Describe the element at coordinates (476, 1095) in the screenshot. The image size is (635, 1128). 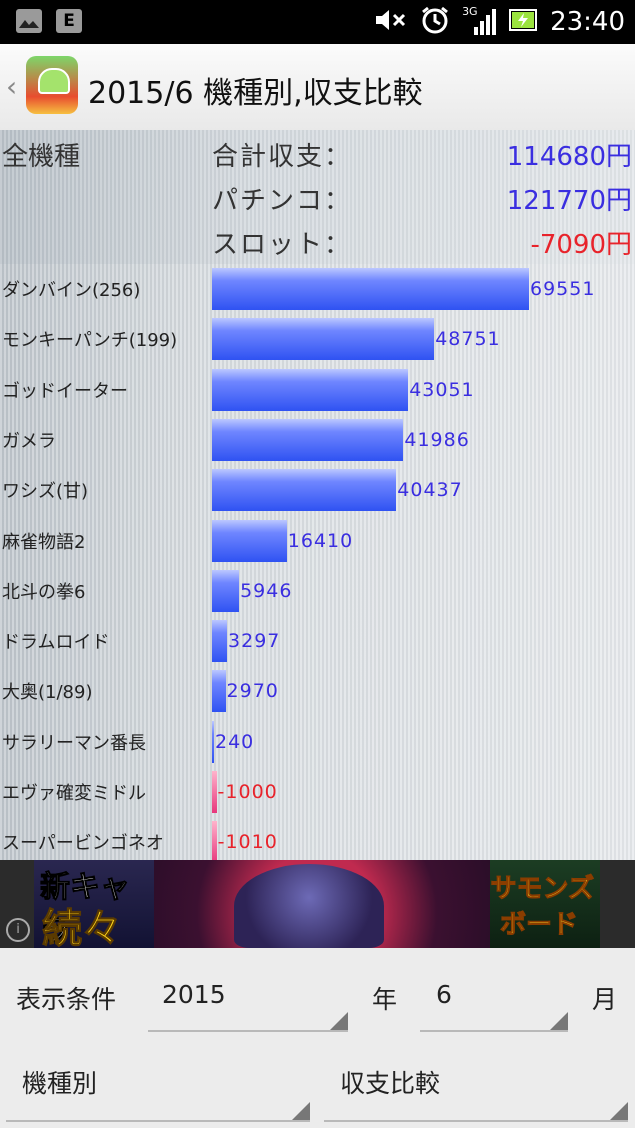
I see `compare-spinner: 収支比較` at that location.